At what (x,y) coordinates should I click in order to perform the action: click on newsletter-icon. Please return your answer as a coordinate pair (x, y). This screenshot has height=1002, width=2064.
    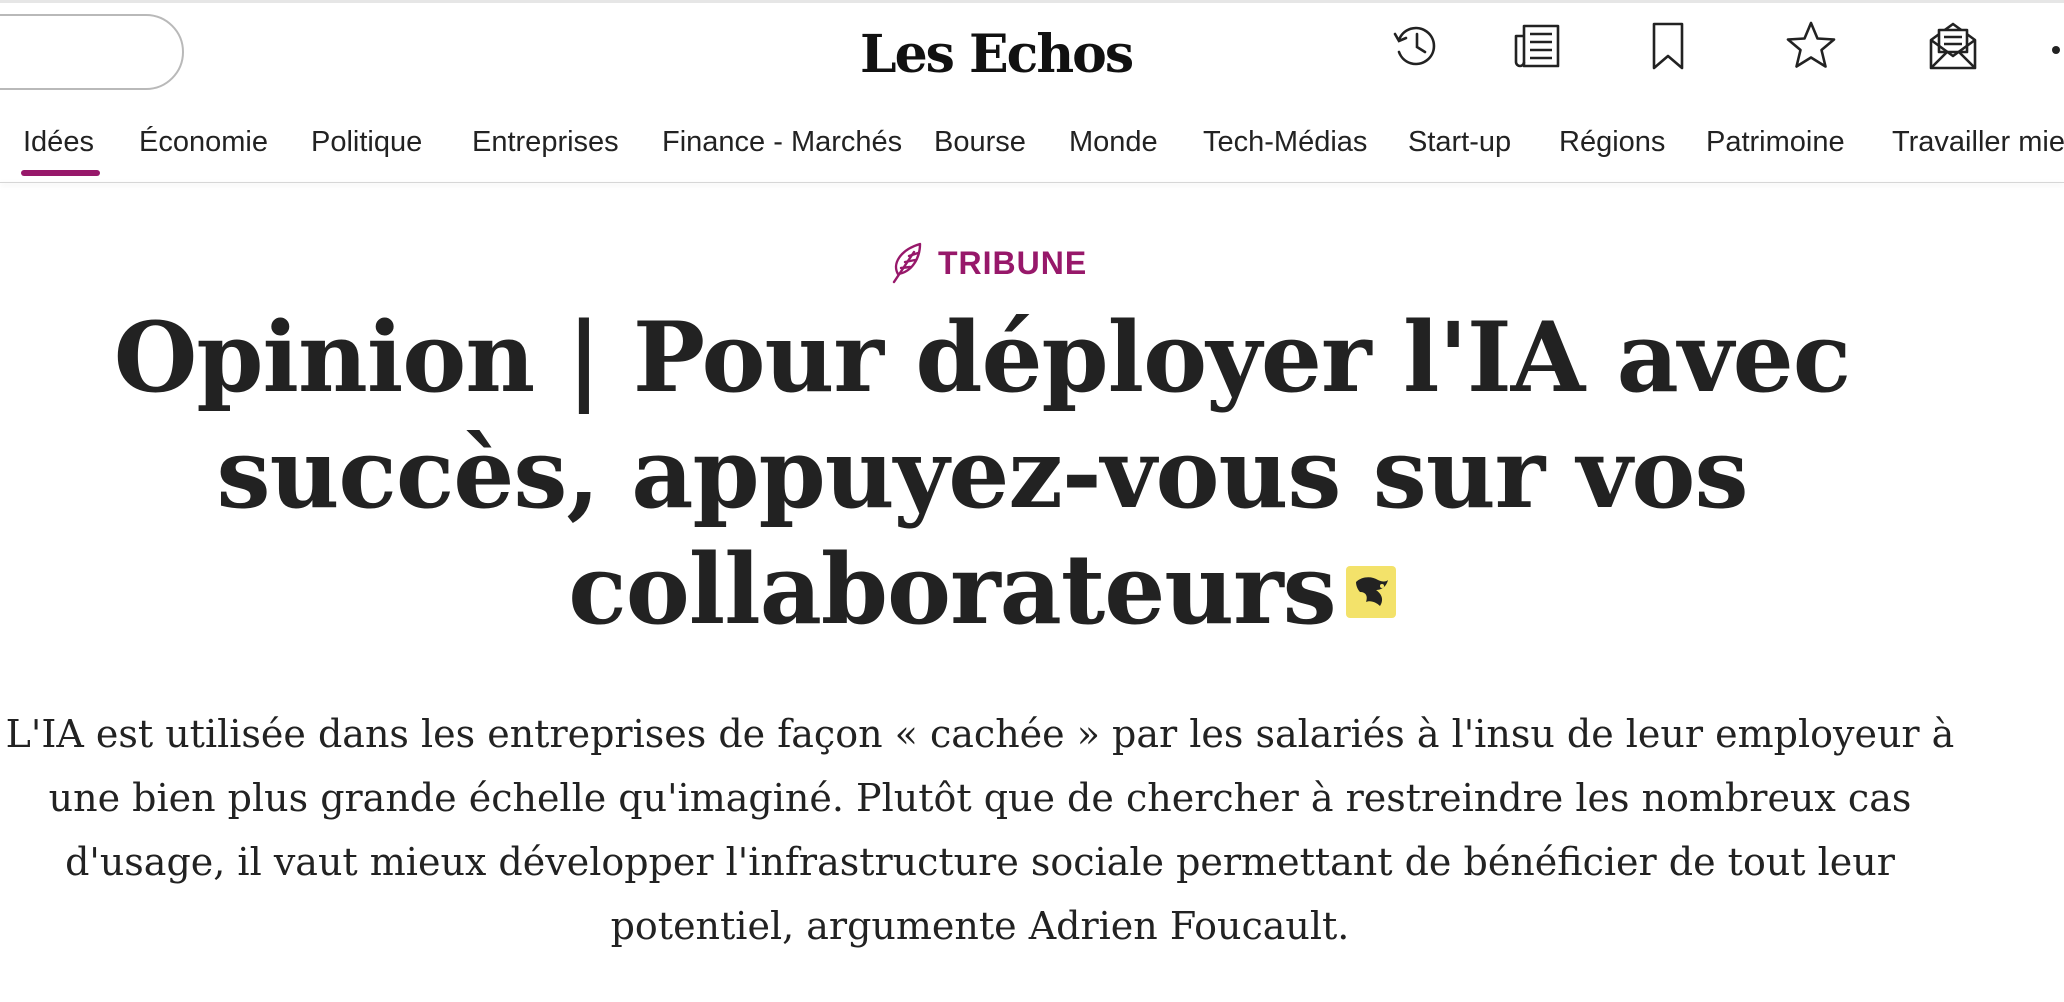
    Looking at the image, I should click on (1953, 46).